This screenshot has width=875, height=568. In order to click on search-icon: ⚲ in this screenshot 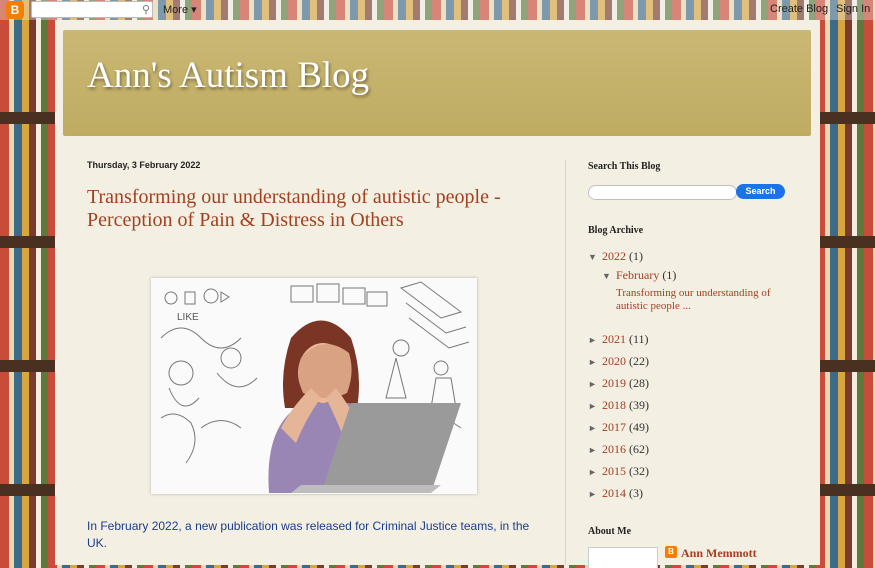, I will do `click(146, 9)`.